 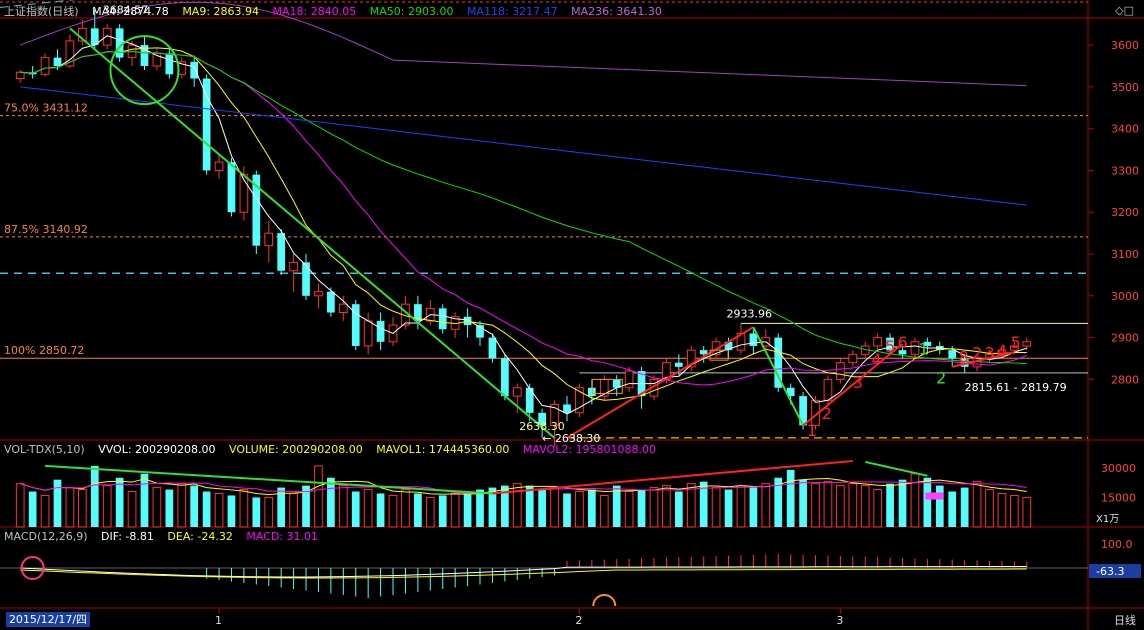 What do you see at coordinates (282, 536) in the screenshot?
I see `macd-readout: MACD: 31.01` at bounding box center [282, 536].